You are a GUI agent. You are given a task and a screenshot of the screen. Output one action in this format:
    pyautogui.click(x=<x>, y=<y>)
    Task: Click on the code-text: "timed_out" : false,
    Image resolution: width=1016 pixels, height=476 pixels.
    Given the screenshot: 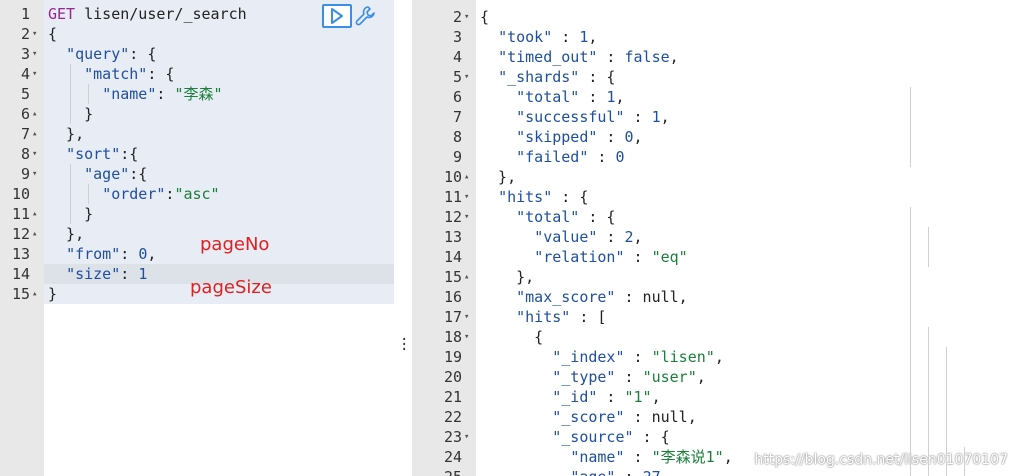 What is the action you would take?
    pyautogui.click(x=588, y=57)
    